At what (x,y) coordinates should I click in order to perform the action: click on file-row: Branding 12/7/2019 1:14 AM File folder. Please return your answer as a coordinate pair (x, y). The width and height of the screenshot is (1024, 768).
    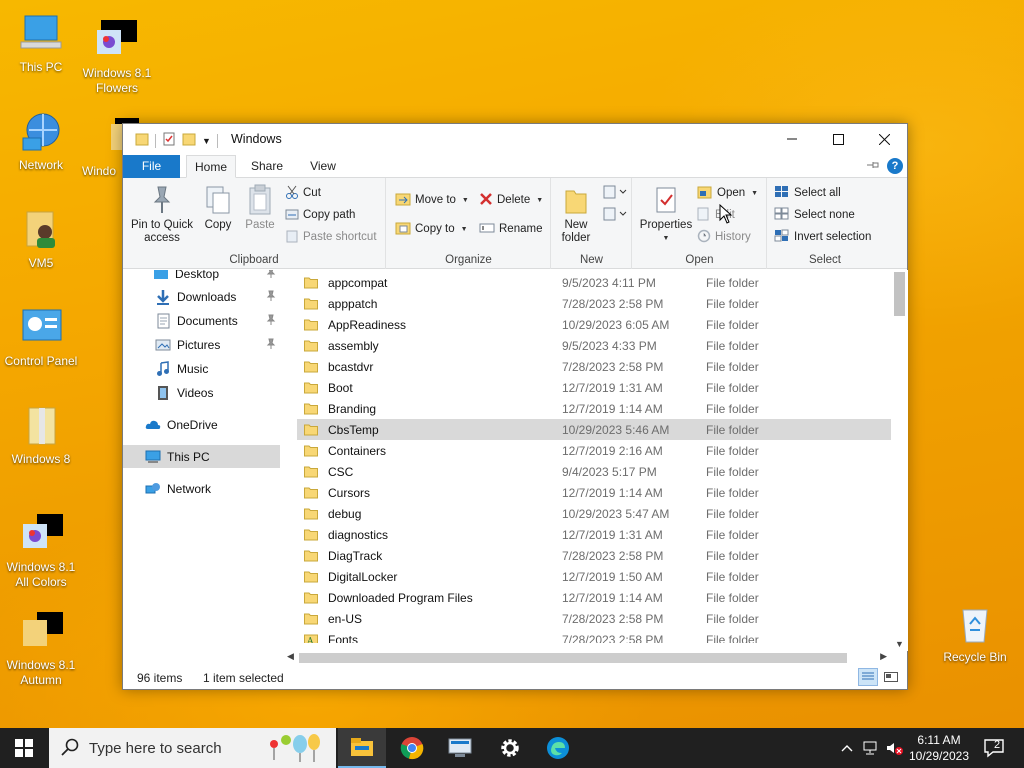
    Looking at the image, I should click on (594, 408).